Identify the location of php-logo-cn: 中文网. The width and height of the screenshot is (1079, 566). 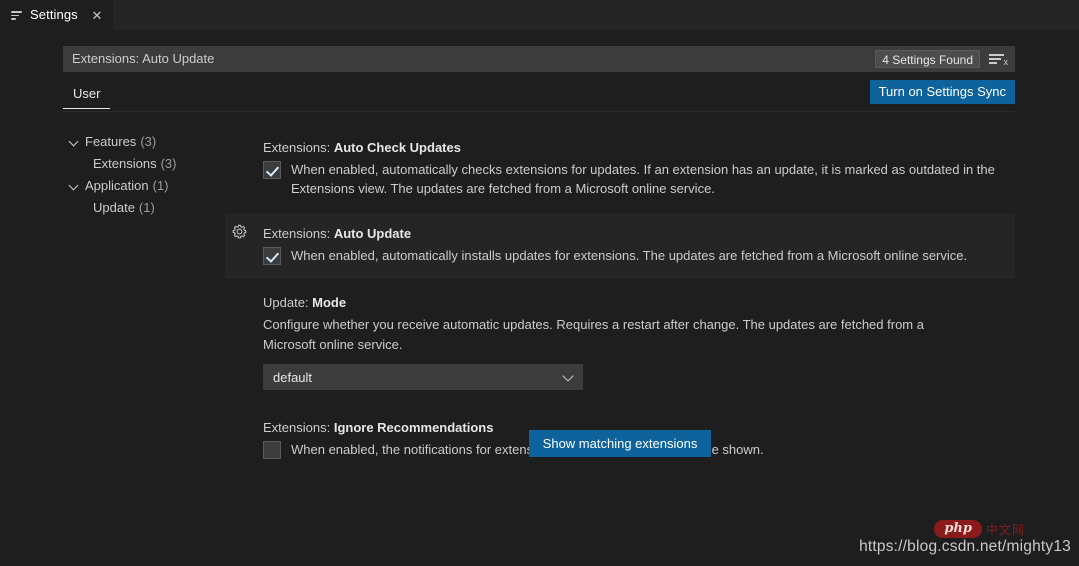
(1005, 529).